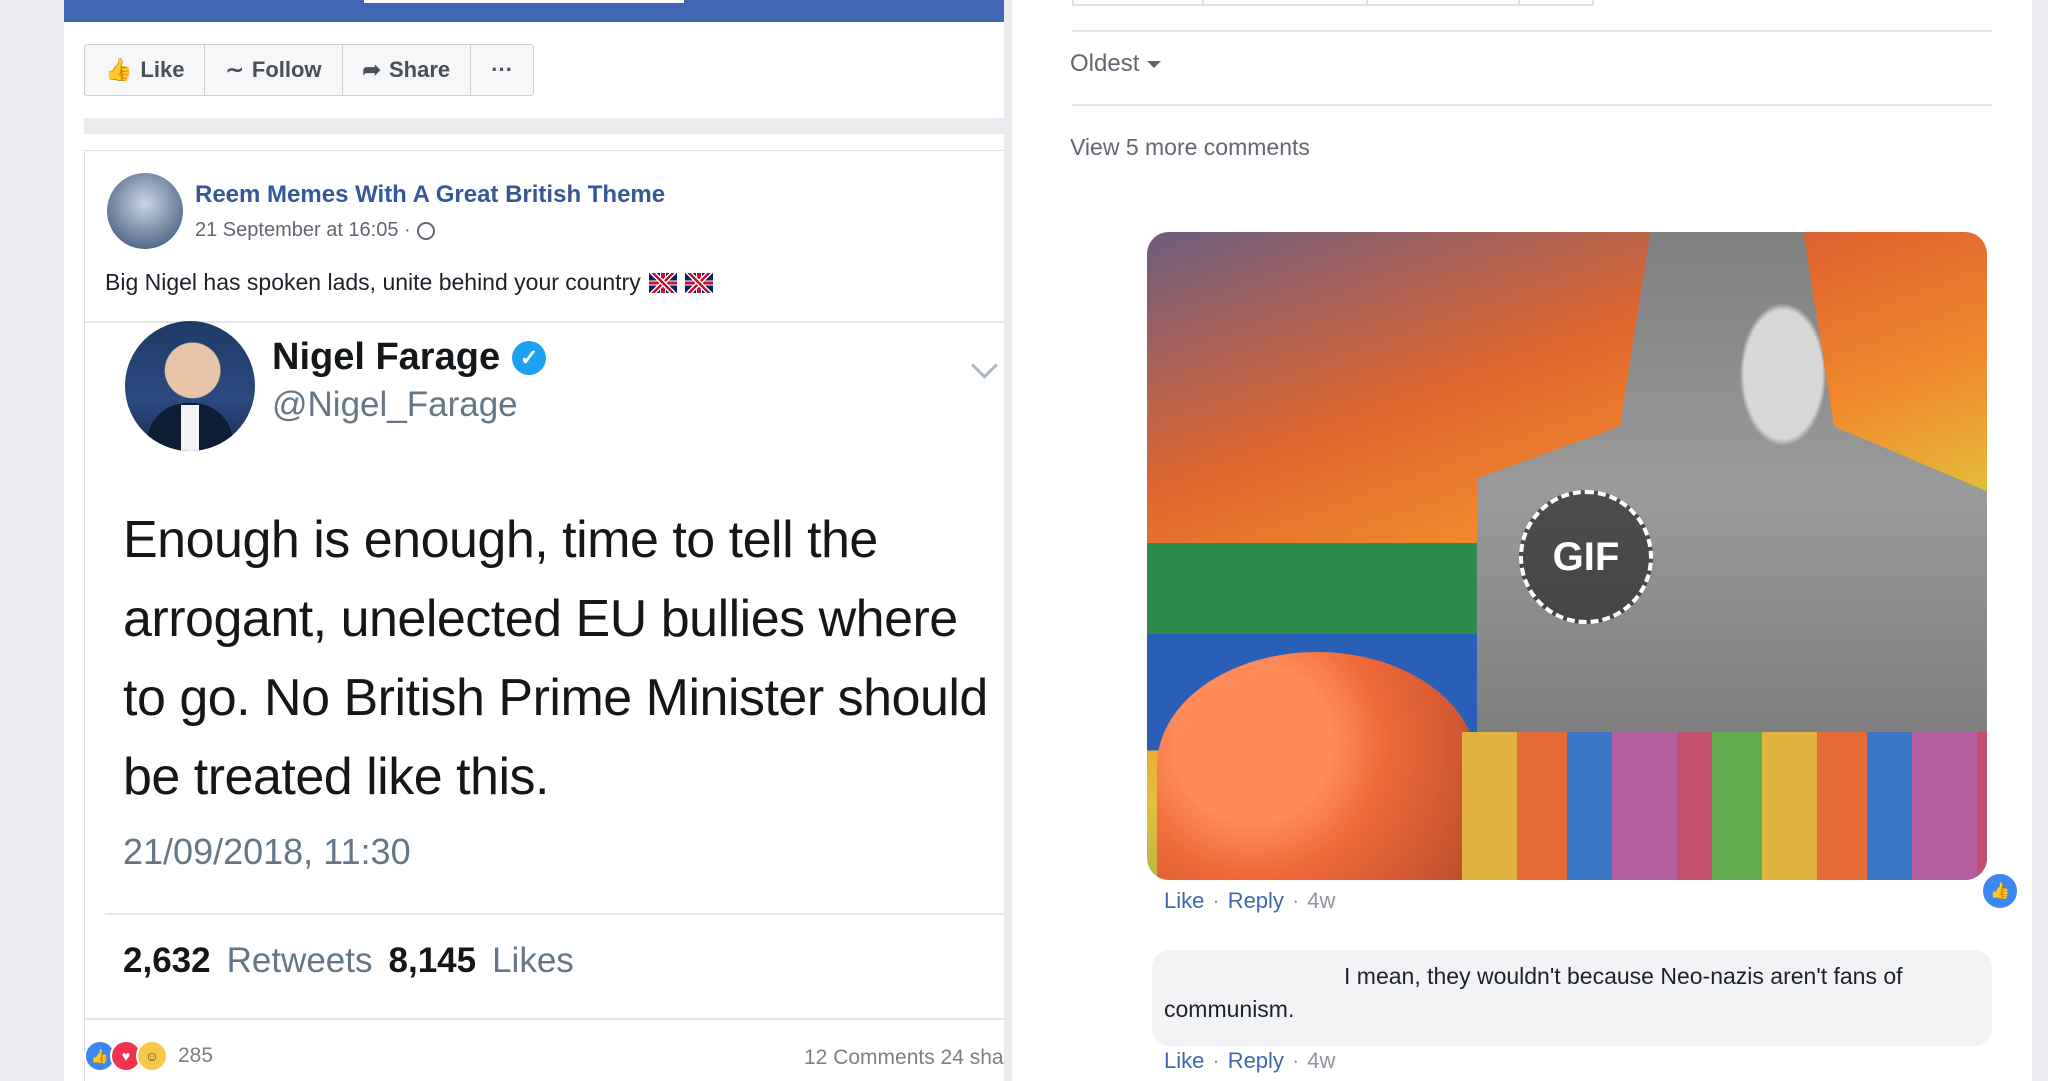  What do you see at coordinates (904, 1058) in the screenshot?
I see `comments-shares-count: 12 Comments 24 share` at bounding box center [904, 1058].